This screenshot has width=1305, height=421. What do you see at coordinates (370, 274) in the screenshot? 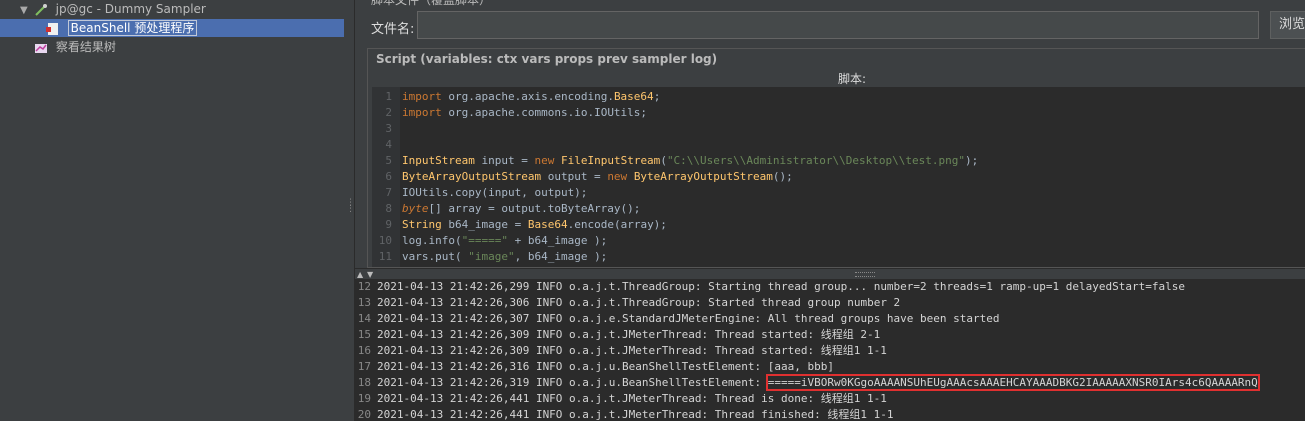
I see `collapse-down-icon: ▼` at bounding box center [370, 274].